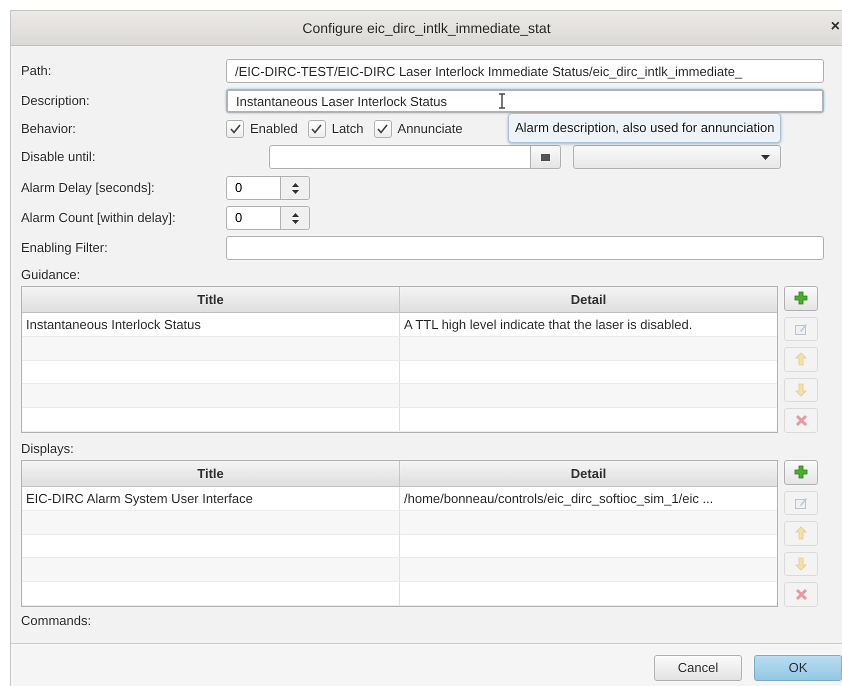 The width and height of the screenshot is (842, 686). I want to click on tooltip: Alarm description, also used for annunciation, so click(645, 127).